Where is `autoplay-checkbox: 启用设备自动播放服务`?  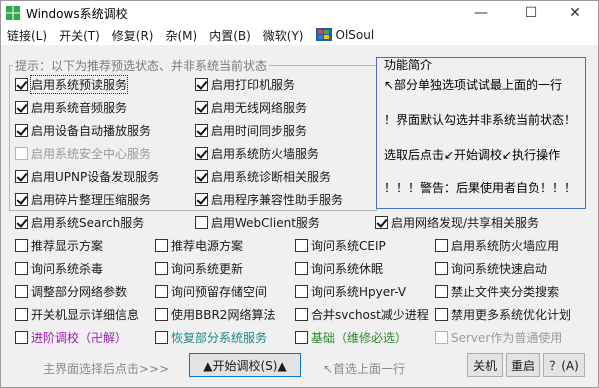 autoplay-checkbox: 启用设备自动播放服务 is located at coordinates (83, 130).